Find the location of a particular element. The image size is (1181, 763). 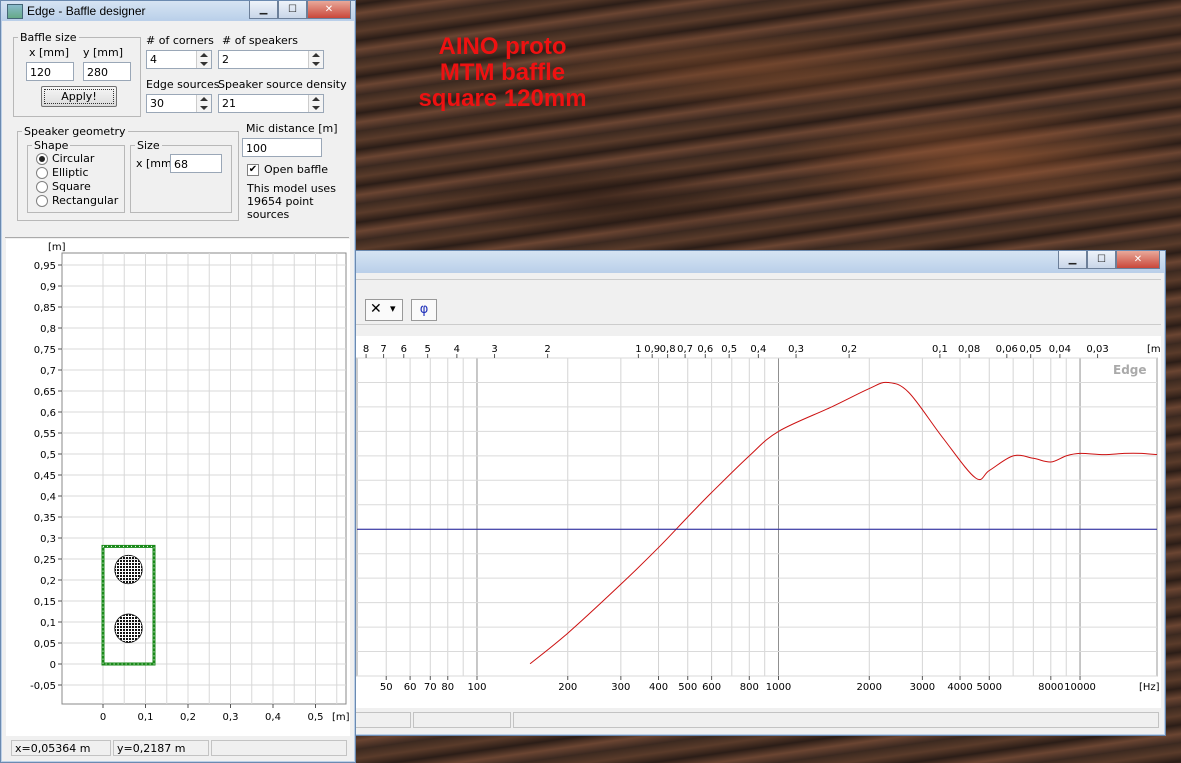

y-tick-label: 0,85 is located at coordinates (45, 308).